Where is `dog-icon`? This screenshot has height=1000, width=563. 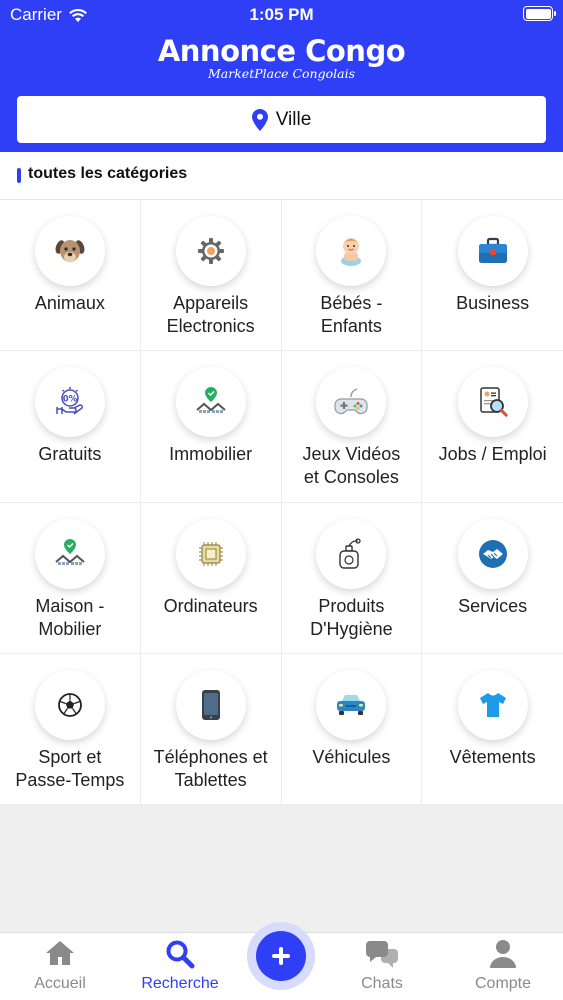
dog-icon is located at coordinates (70, 251).